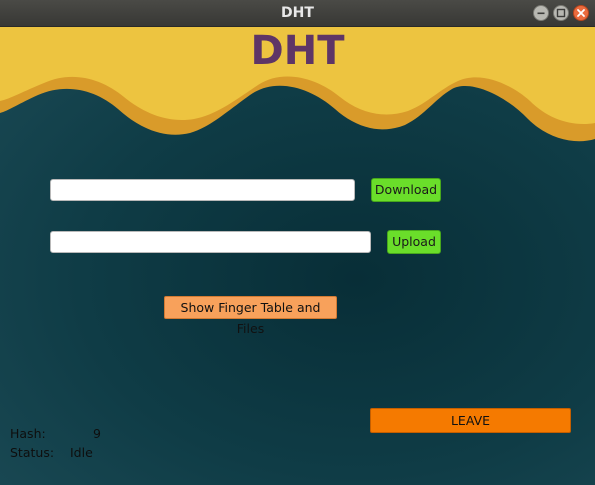  What do you see at coordinates (210, 242) in the screenshot?
I see `upload-filename-input` at bounding box center [210, 242].